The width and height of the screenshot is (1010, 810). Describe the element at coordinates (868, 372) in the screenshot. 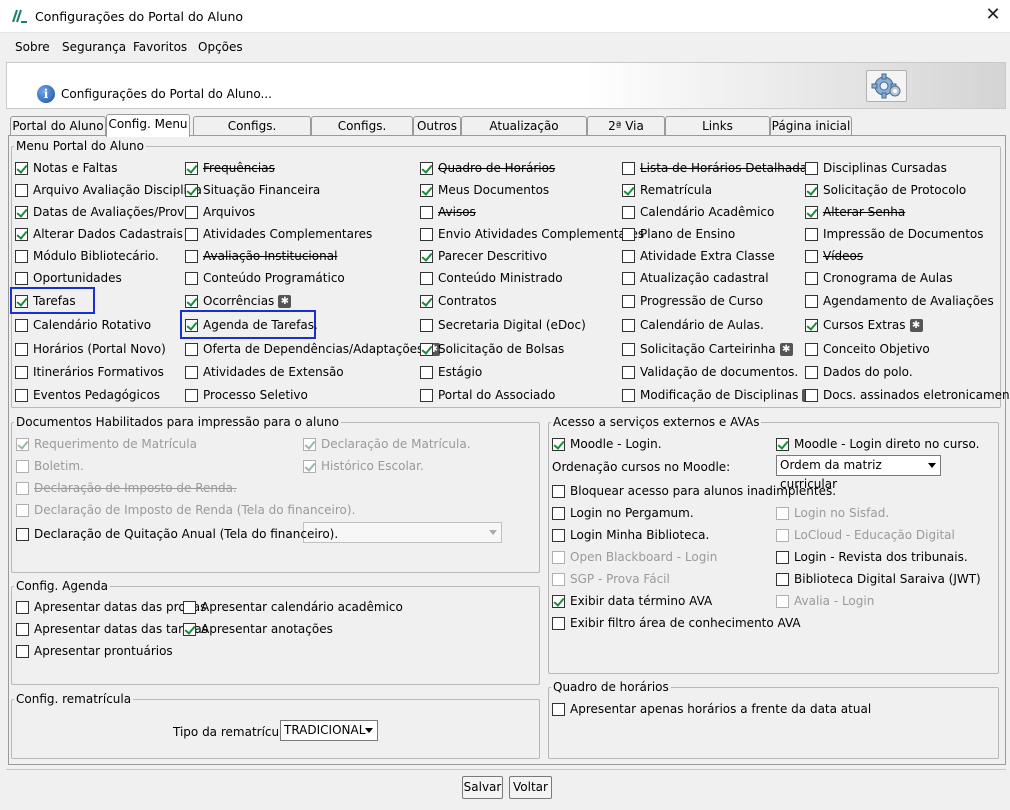

I see `checkbox-label: Dados do polo.` at that location.